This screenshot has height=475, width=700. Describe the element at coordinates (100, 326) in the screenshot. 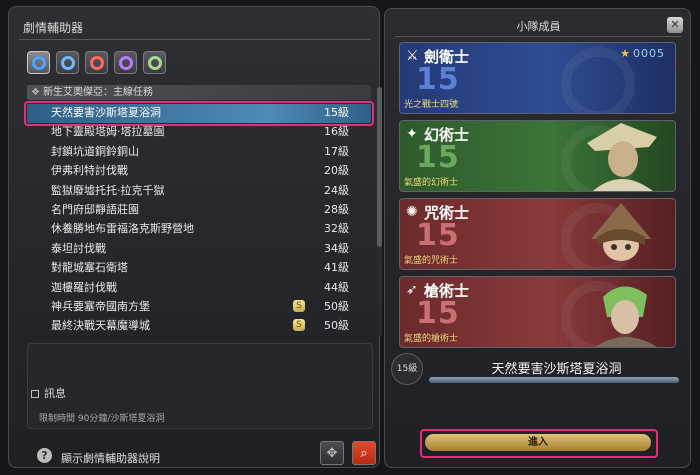

I see `duty-name: 最終決戰天幕魔導城` at that location.